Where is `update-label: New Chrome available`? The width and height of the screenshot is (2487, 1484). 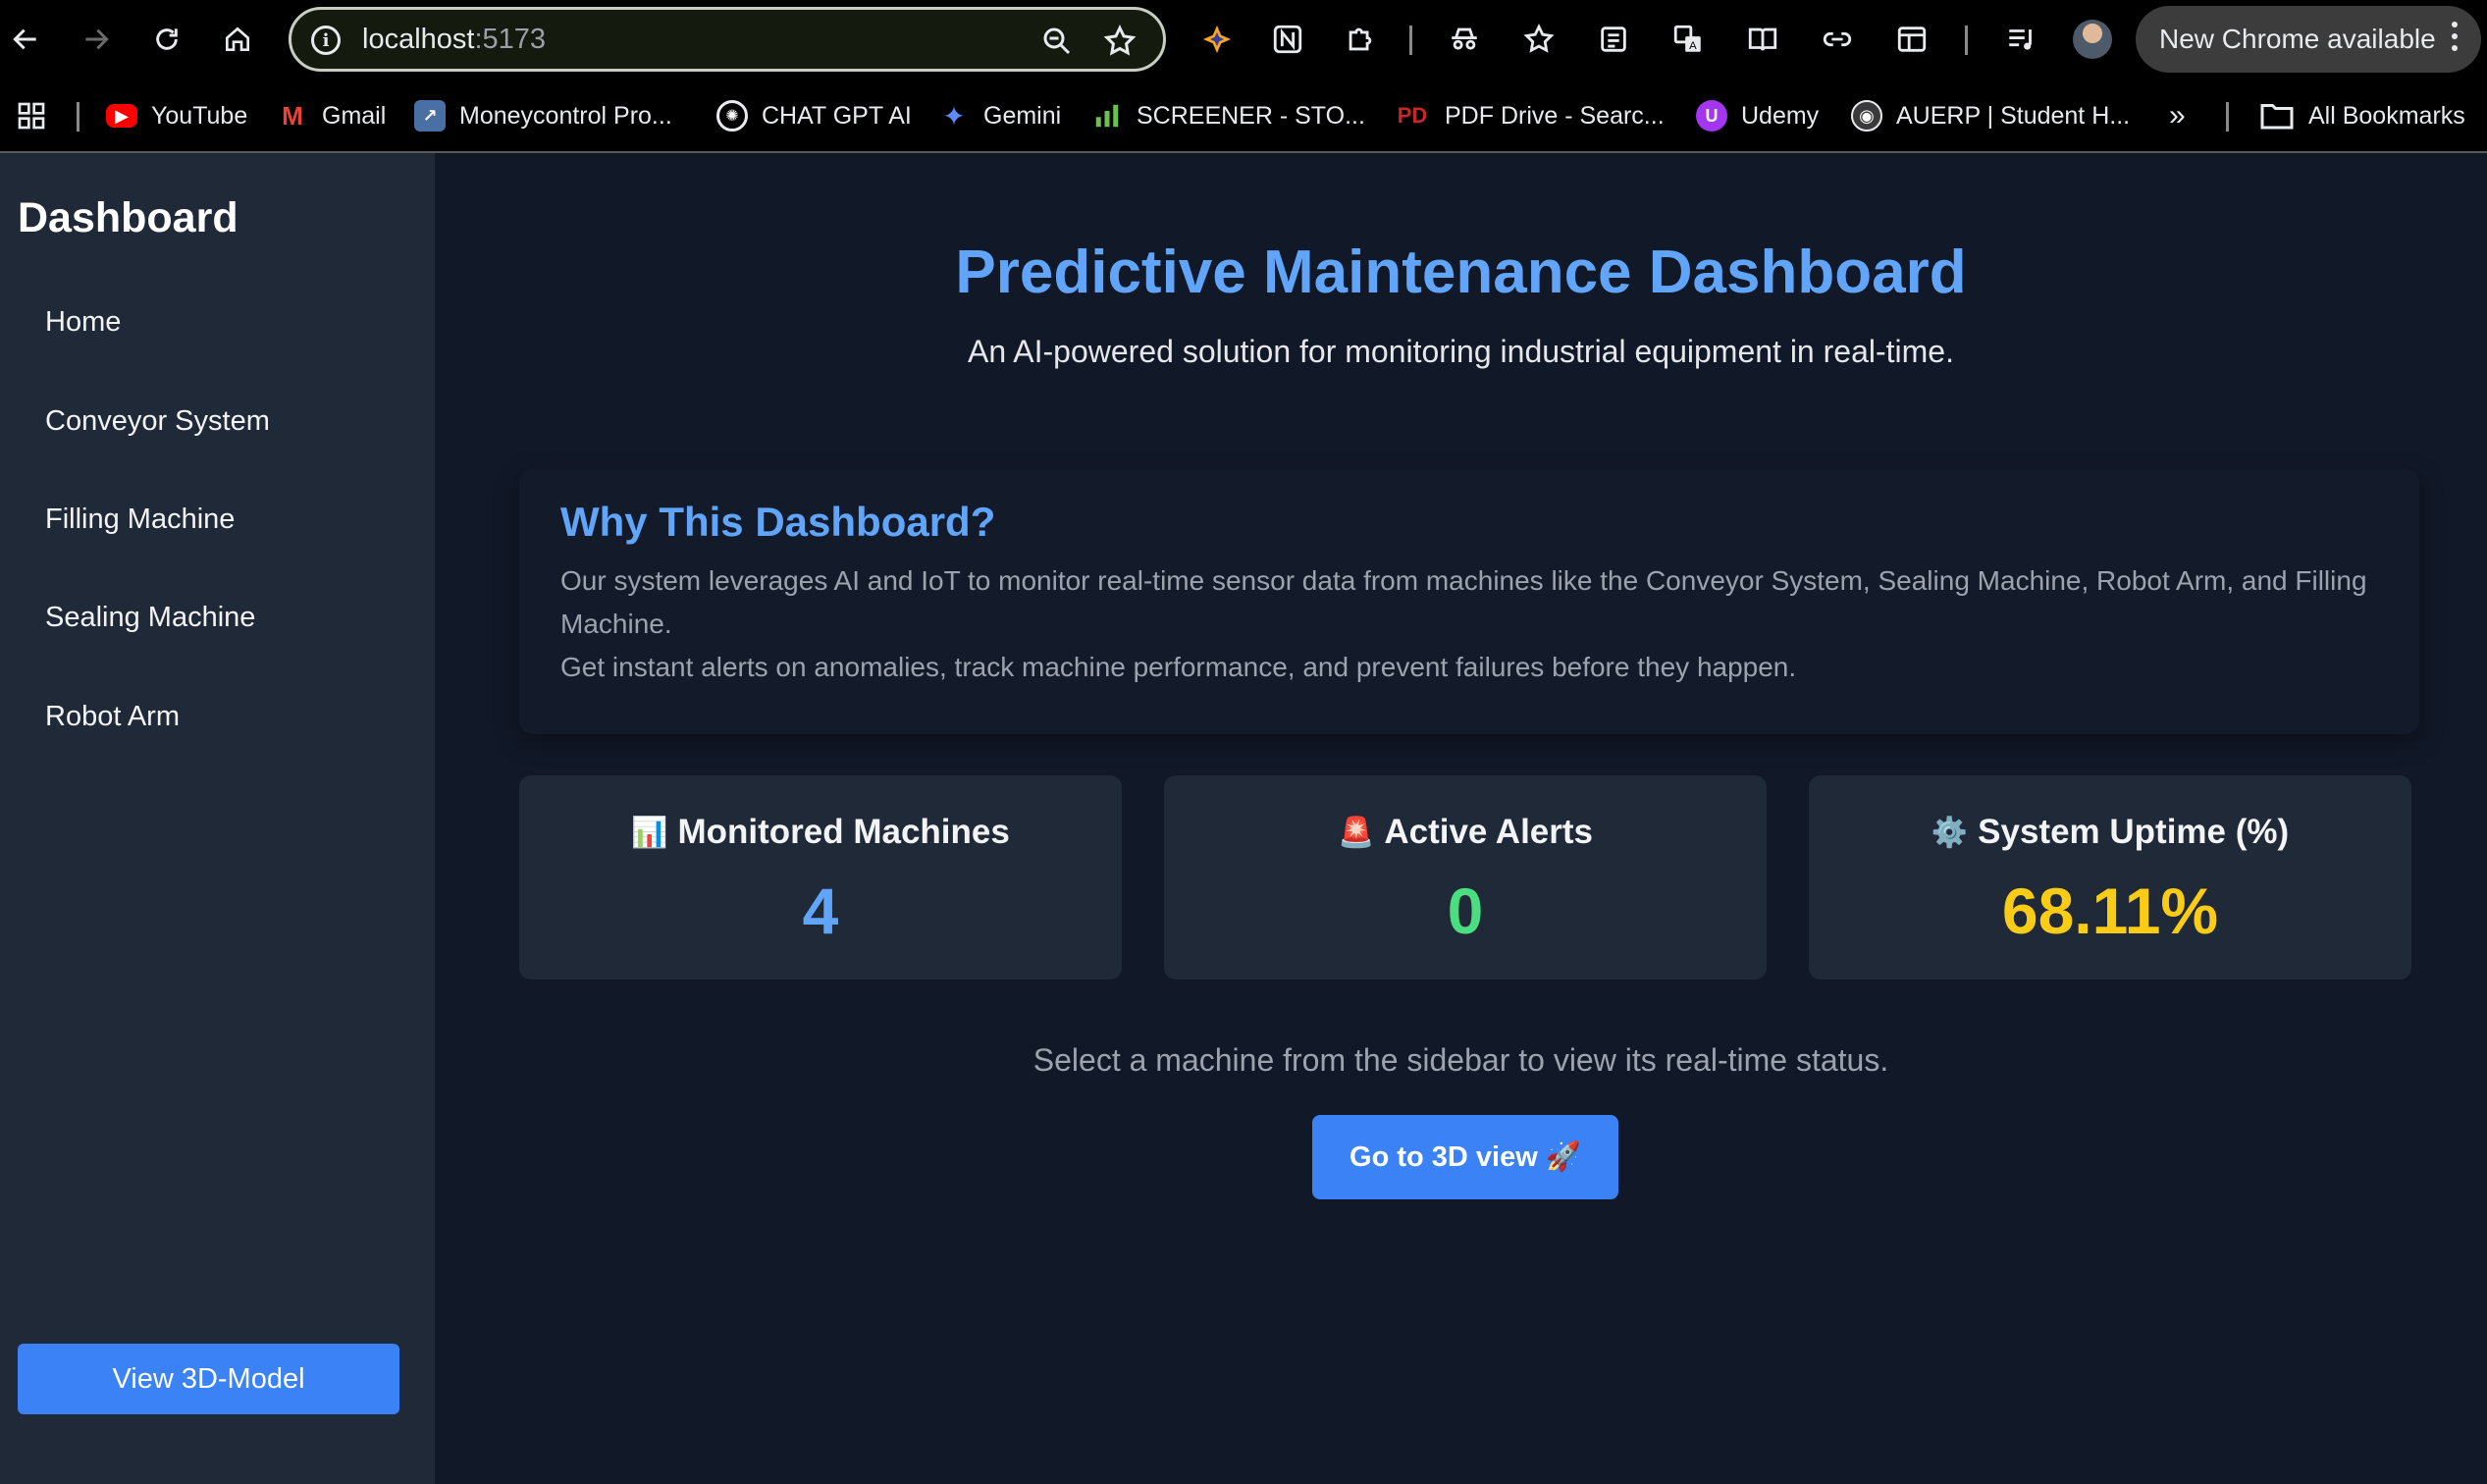
update-label: New Chrome available is located at coordinates (2297, 39).